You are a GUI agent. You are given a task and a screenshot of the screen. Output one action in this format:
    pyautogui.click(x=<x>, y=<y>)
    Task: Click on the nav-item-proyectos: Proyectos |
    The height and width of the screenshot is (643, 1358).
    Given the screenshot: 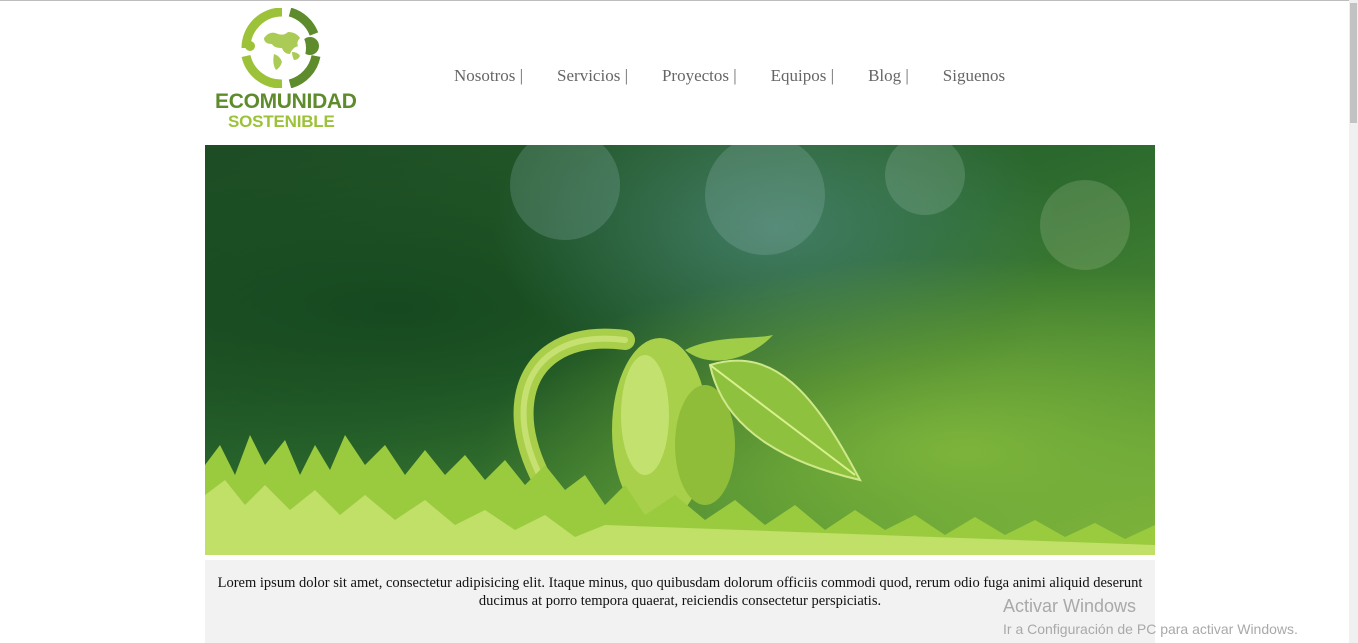 What is the action you would take?
    pyautogui.click(x=699, y=77)
    